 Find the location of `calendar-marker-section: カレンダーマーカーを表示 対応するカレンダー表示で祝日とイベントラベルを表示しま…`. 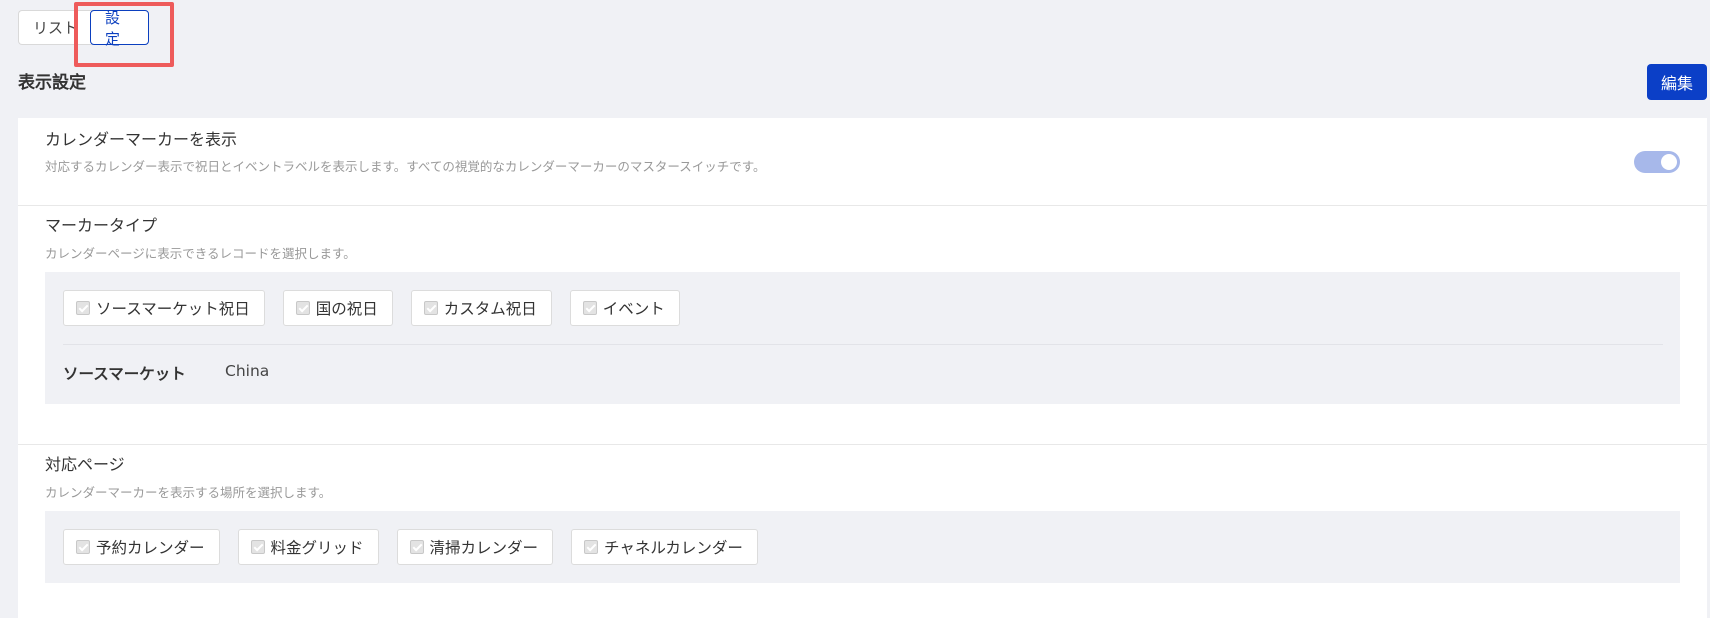

calendar-marker-section: カレンダーマーカーを表示 対応するカレンダー表示で祝日とイベントラベルを表示しま… is located at coordinates (862, 161).